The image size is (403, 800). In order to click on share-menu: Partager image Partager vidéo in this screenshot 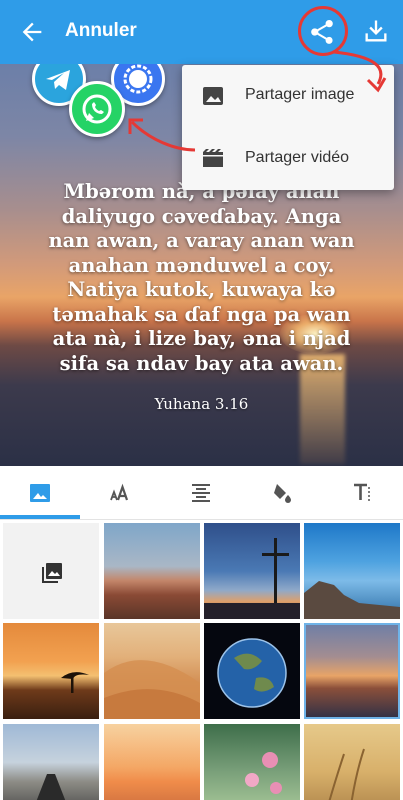, I will do `click(288, 127)`.